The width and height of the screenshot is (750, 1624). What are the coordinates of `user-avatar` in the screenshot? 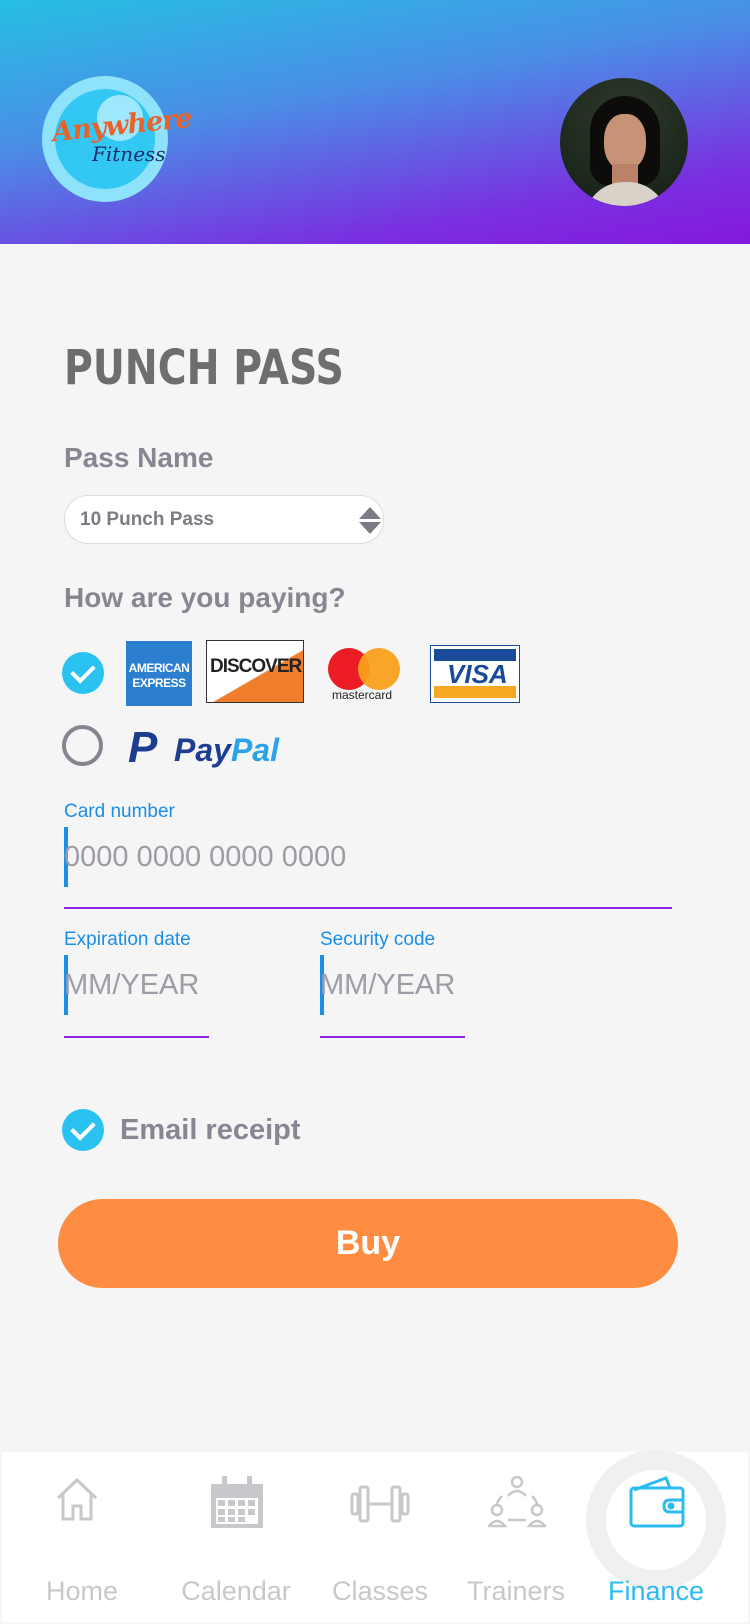 It's located at (624, 142).